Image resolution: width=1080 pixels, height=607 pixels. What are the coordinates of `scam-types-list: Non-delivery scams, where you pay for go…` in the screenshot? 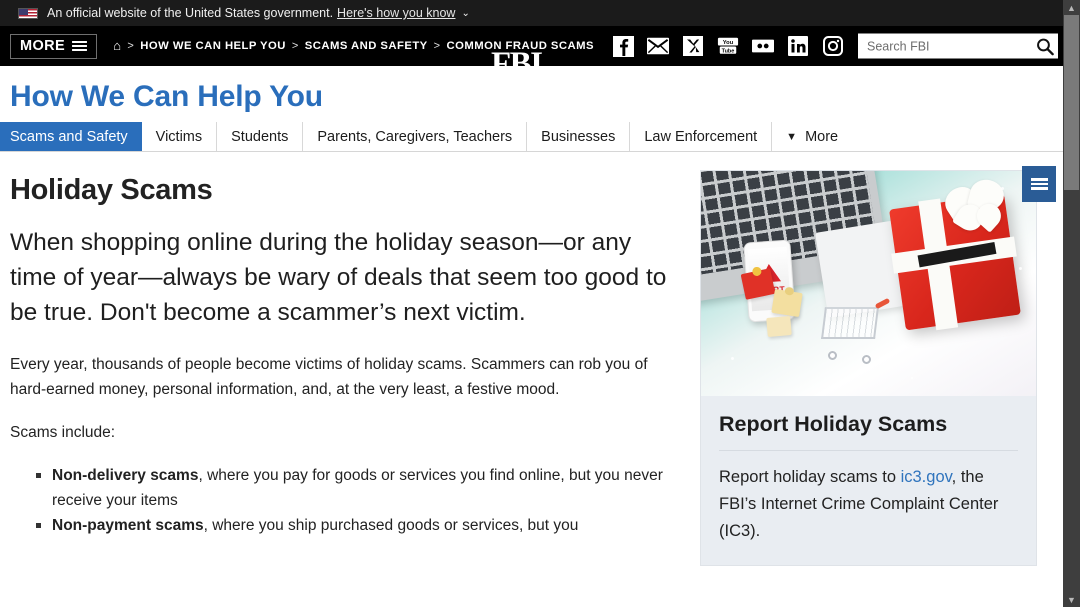 It's located at (359, 500).